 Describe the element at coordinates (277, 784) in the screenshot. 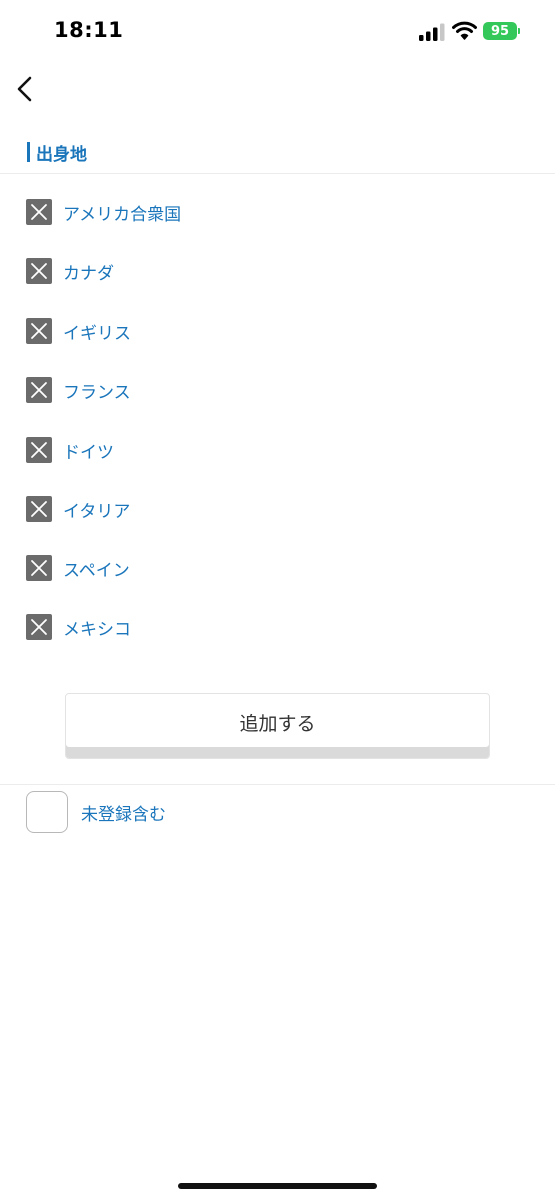

I see `divider-bottom` at that location.